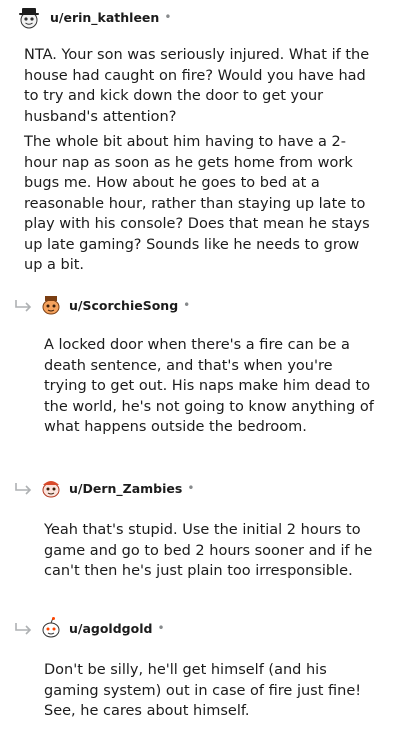  Describe the element at coordinates (125, 488) in the screenshot. I see `comment-username: u/Dern_Zambies` at that location.